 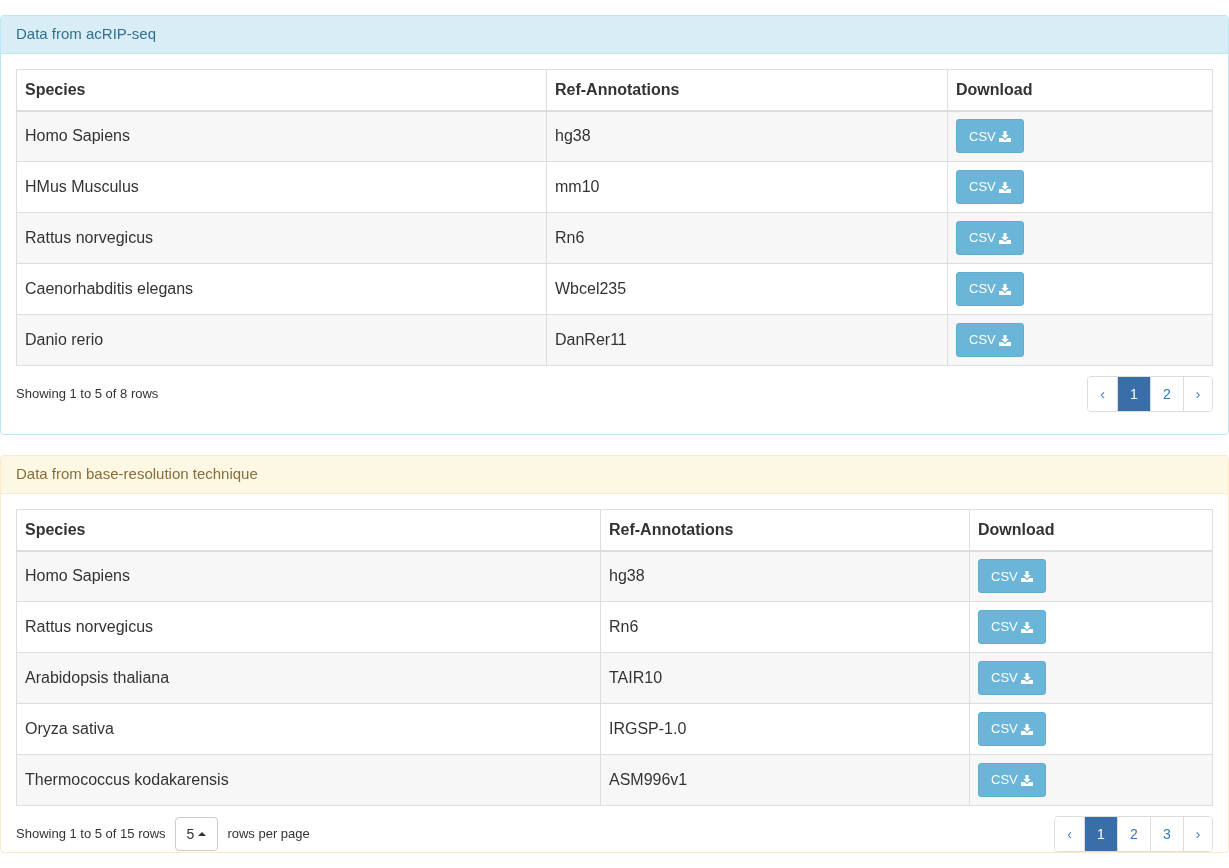 I want to click on table-cell: mm10, so click(x=747, y=187).